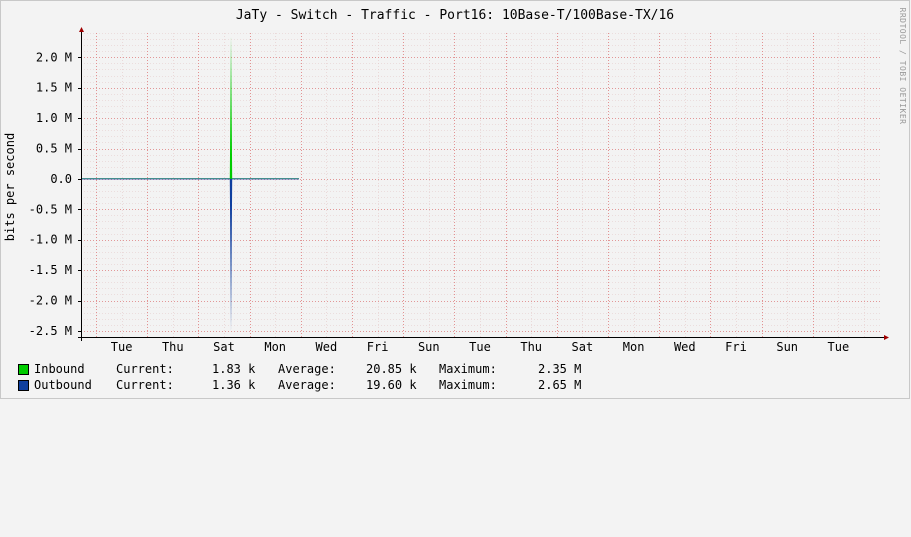  What do you see at coordinates (391, 369) in the screenshot?
I see `inbound-average: 20.85 k` at bounding box center [391, 369].